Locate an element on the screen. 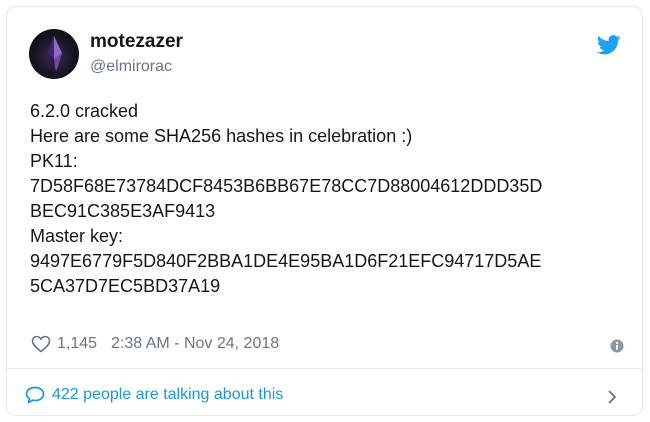  like-button: 1,145 is located at coordinates (64, 344).